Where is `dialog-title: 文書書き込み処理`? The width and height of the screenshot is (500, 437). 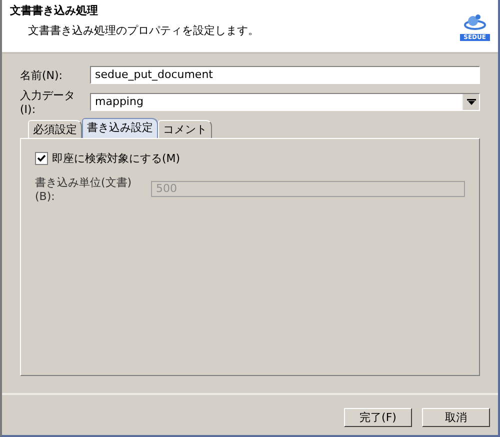 dialog-title: 文書書き込み処理 is located at coordinates (54, 10).